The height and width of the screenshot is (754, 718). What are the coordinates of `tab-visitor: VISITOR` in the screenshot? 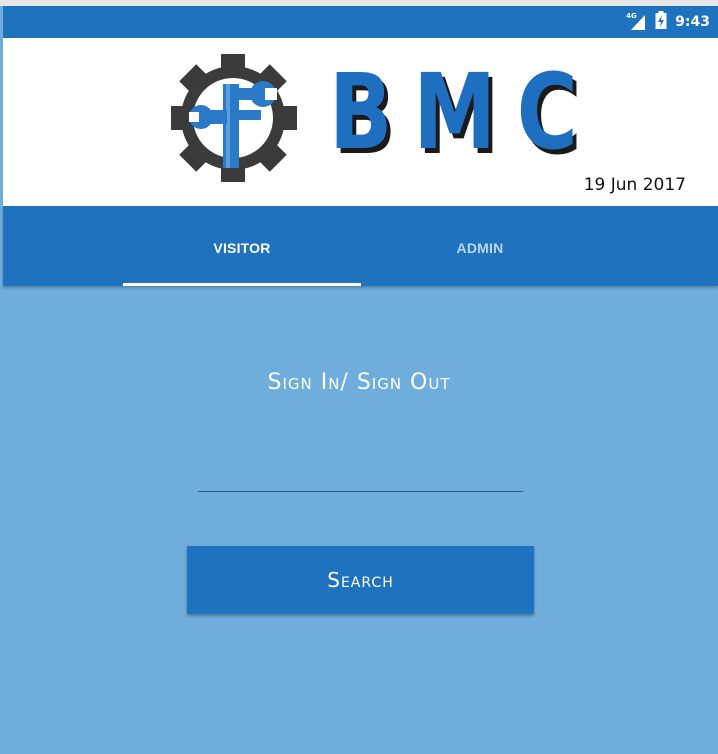 It's located at (242, 246).